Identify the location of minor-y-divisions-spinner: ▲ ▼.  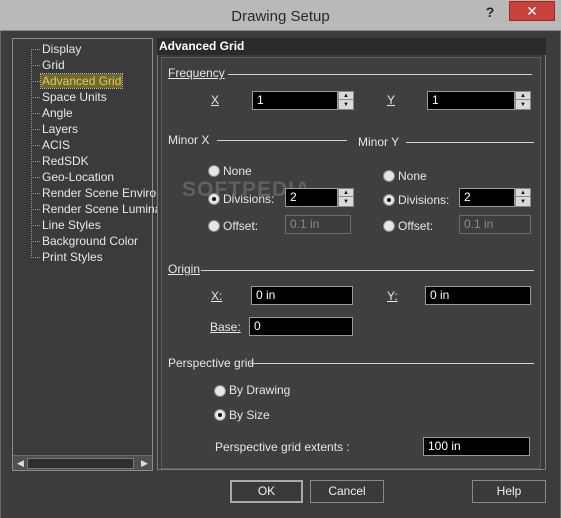
(523, 197).